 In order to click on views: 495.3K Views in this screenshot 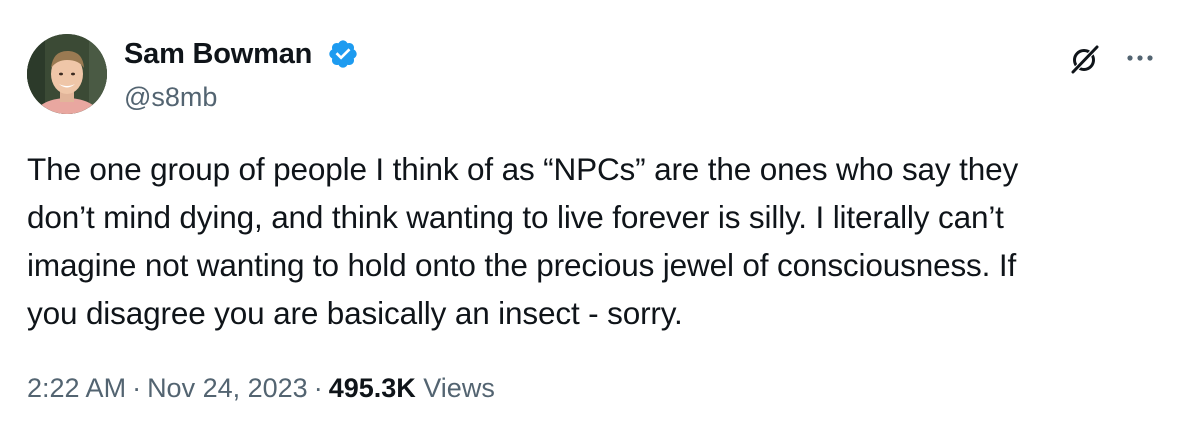, I will do `click(412, 388)`.